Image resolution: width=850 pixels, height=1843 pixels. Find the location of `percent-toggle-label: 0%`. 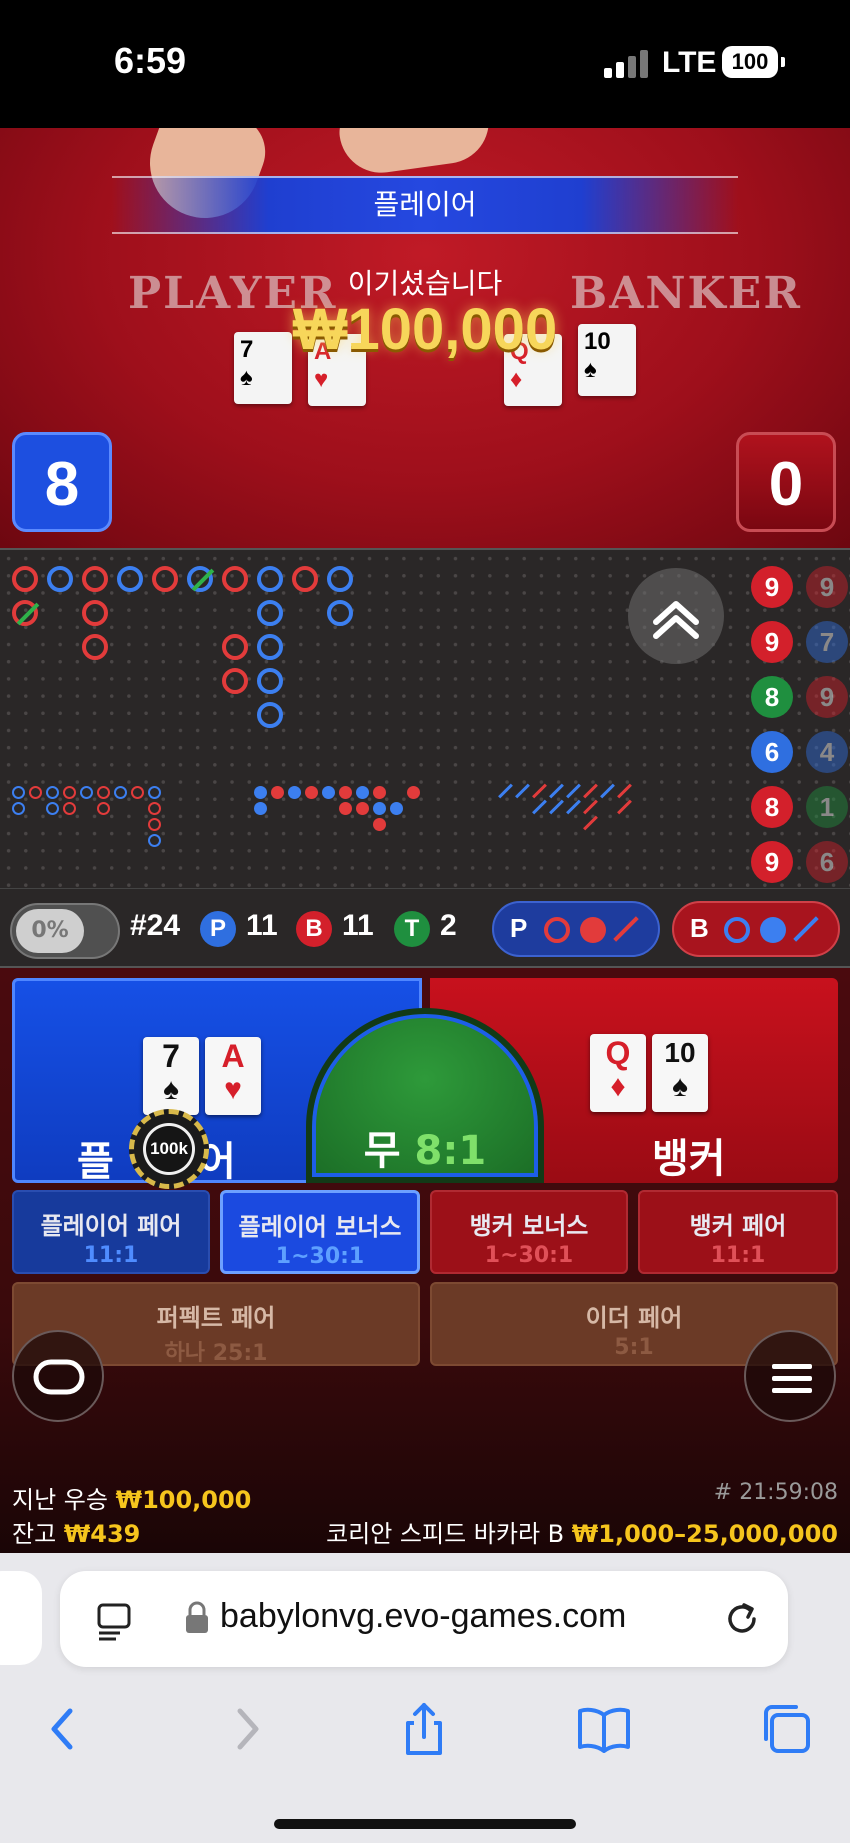

percent-toggle-label: 0% is located at coordinates (50, 931).